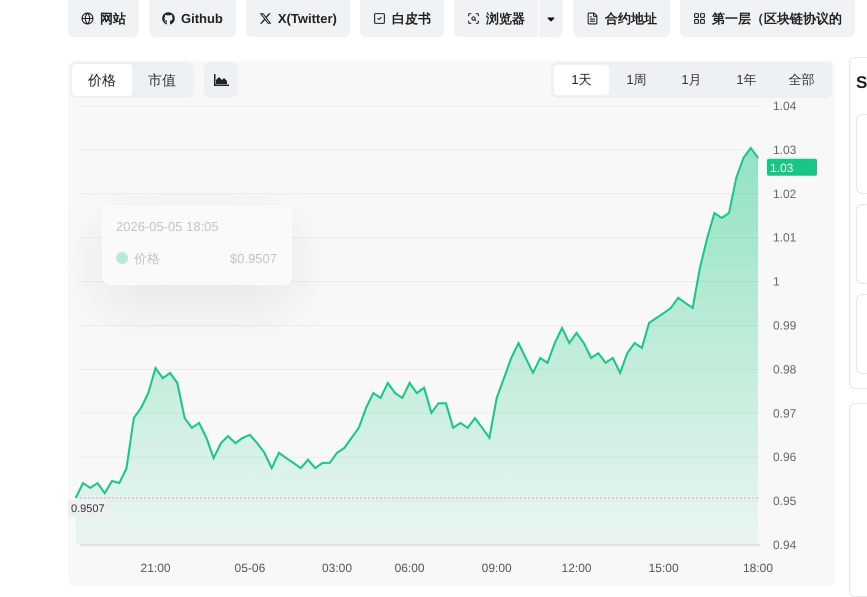 The width and height of the screenshot is (867, 597). I want to click on x-axis-label: 06:00, so click(409, 568).